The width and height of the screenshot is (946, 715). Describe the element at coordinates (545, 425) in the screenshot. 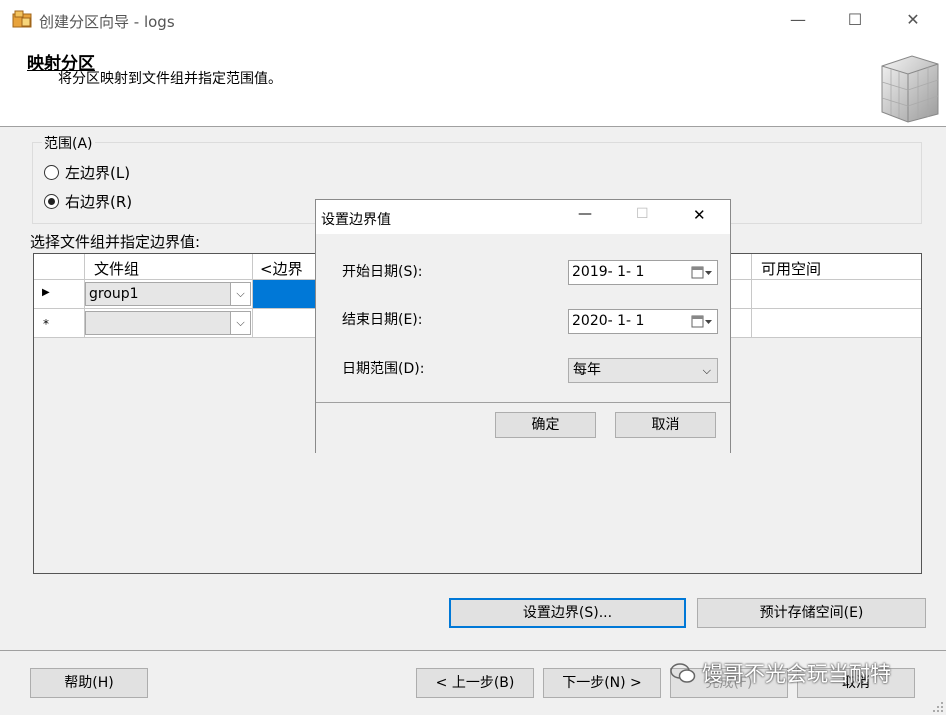

I see `dialog-ok-button: 确定` at that location.